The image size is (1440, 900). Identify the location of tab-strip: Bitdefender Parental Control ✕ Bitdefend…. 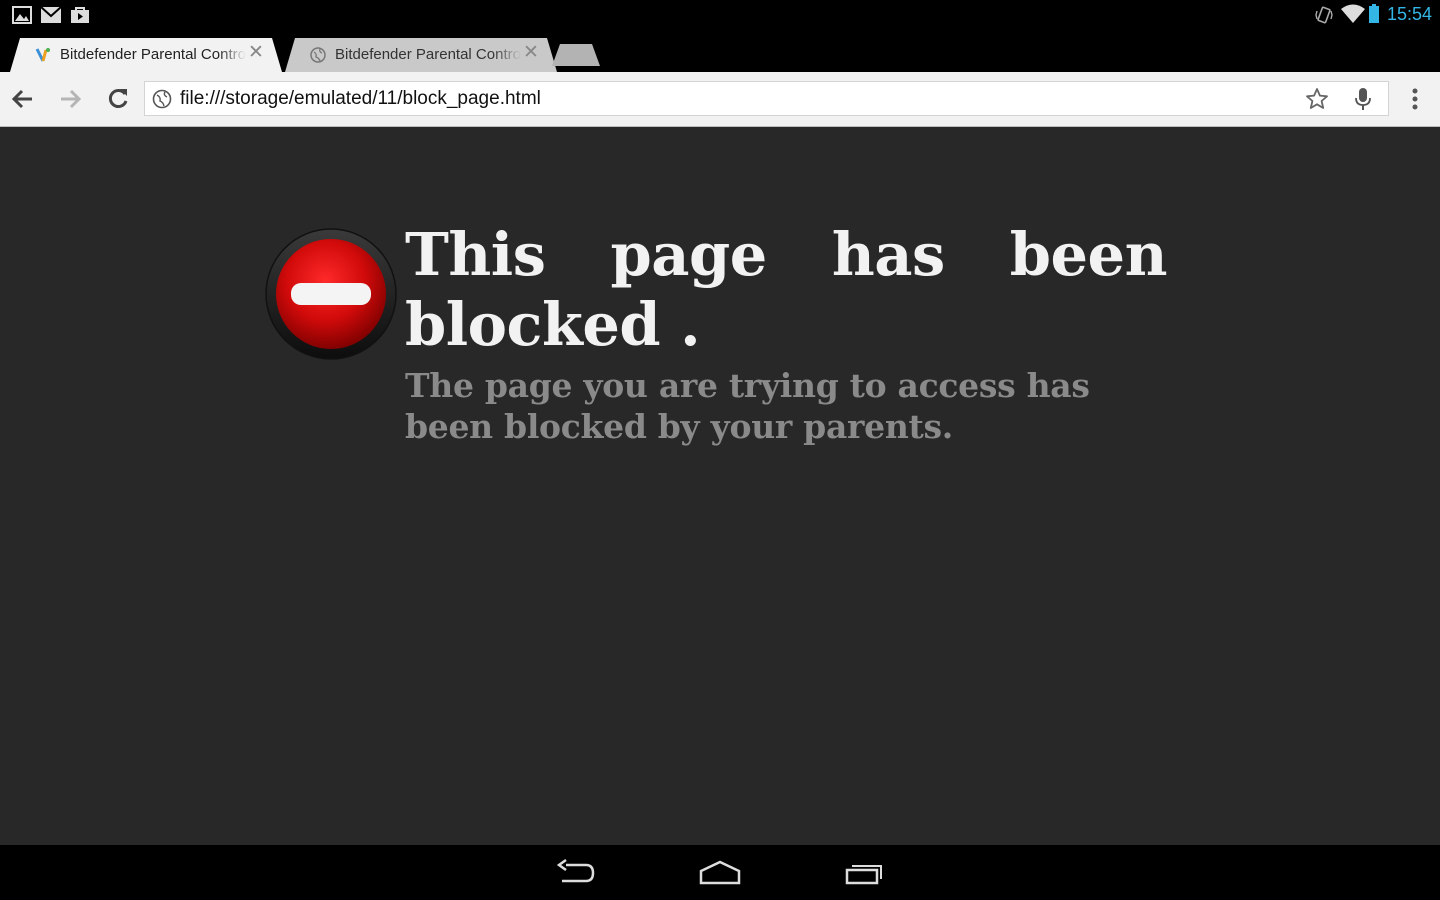
(720, 51).